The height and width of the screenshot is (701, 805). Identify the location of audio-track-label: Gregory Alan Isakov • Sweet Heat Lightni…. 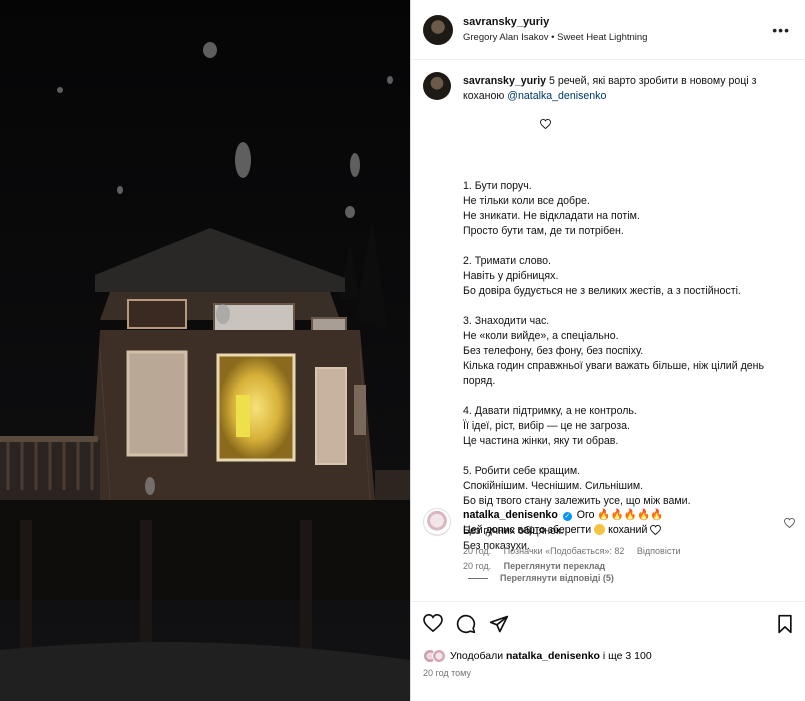
(555, 37).